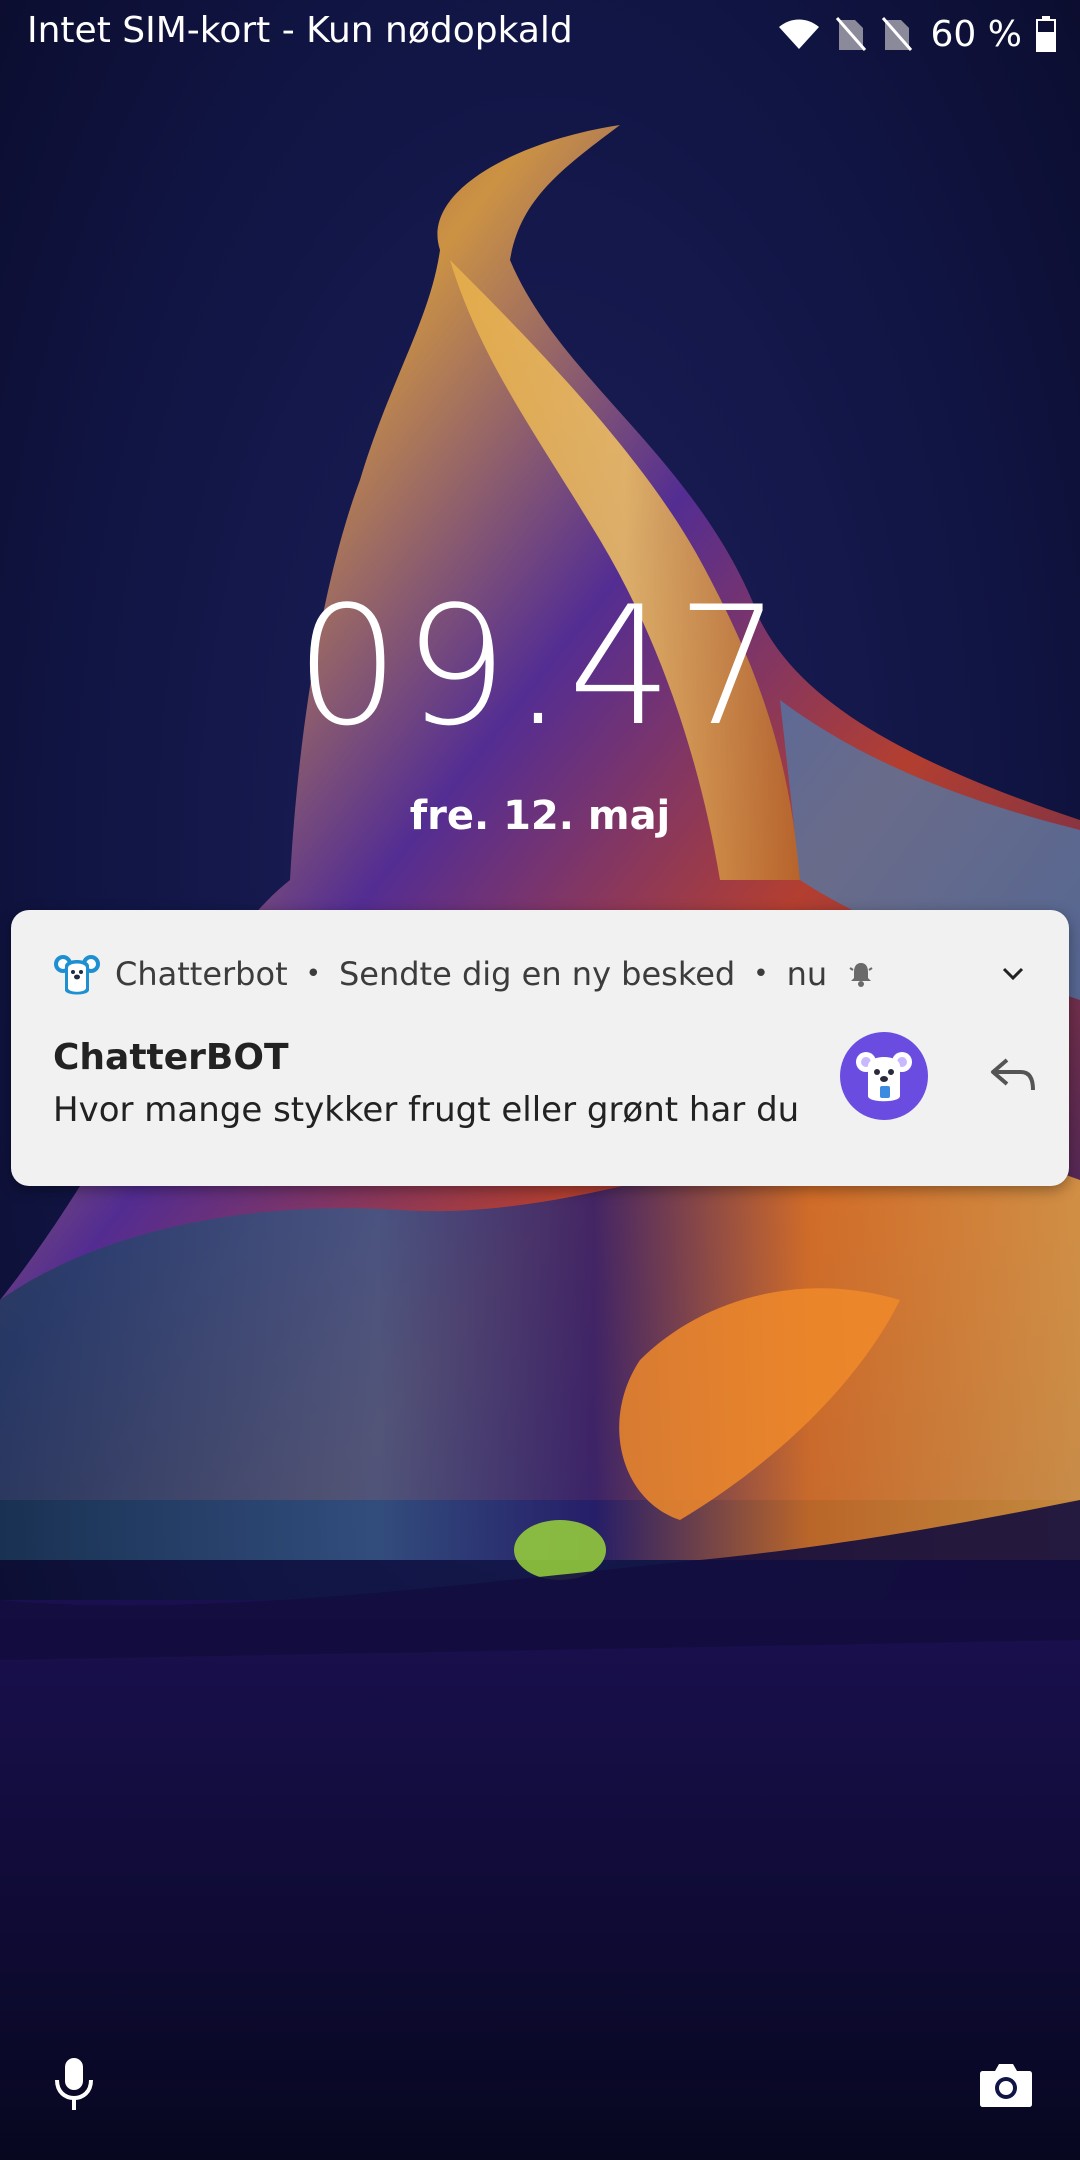  I want to click on notification-app-name: Chatterbot, so click(201, 974).